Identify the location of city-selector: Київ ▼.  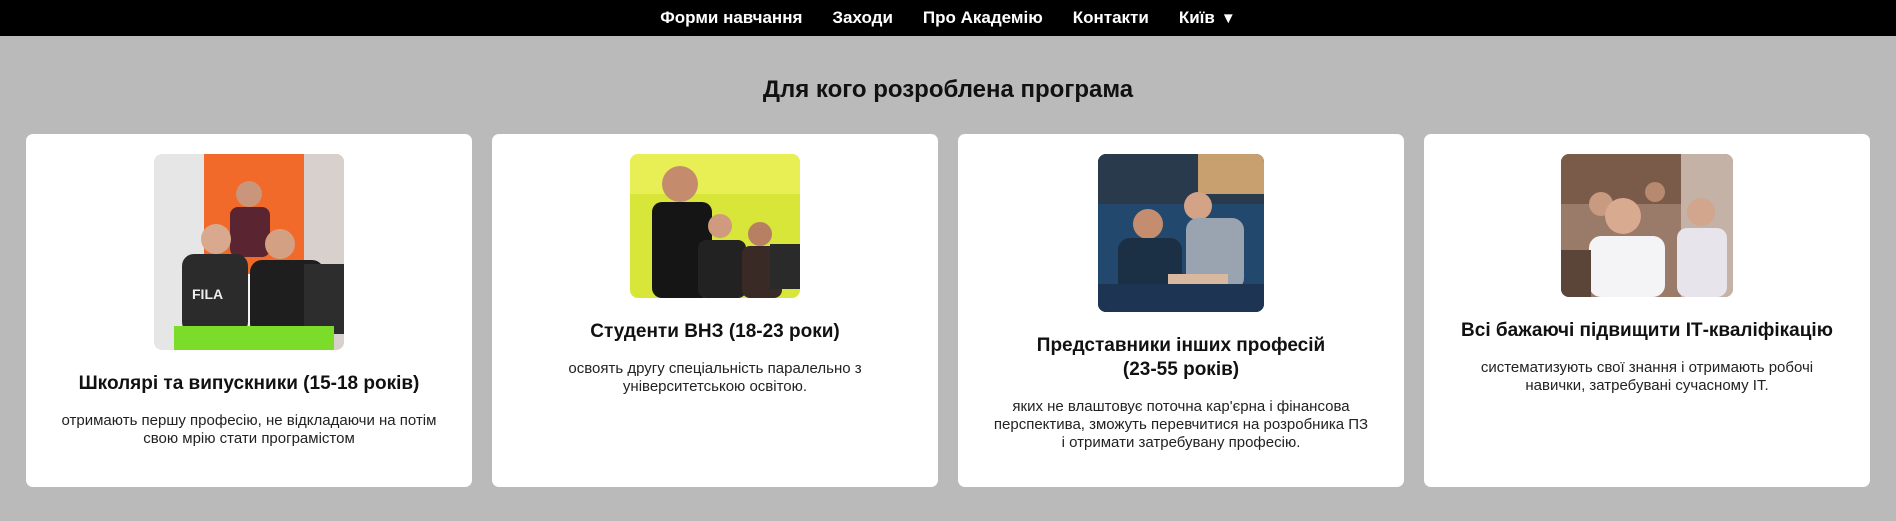
(1207, 18).